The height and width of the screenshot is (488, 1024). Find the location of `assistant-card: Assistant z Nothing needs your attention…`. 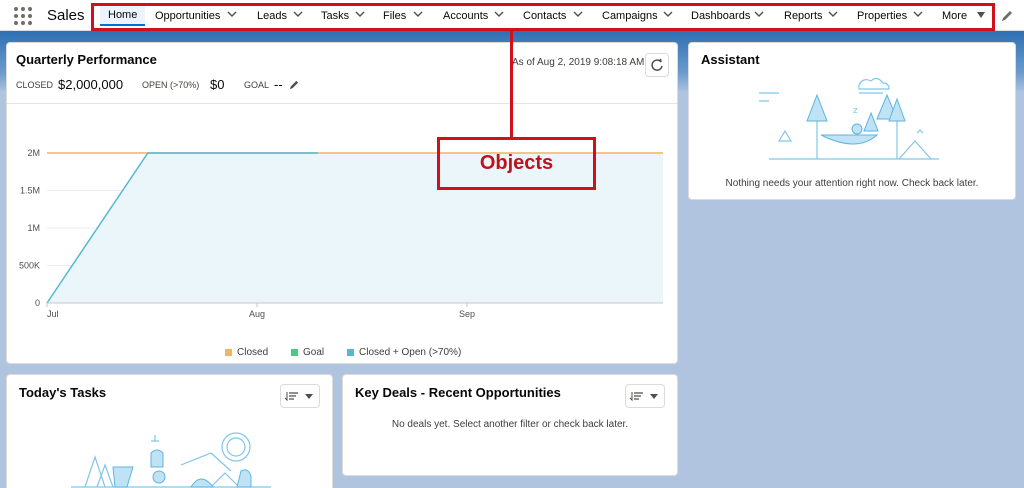

assistant-card: Assistant z Nothing needs your attention… is located at coordinates (852, 121).